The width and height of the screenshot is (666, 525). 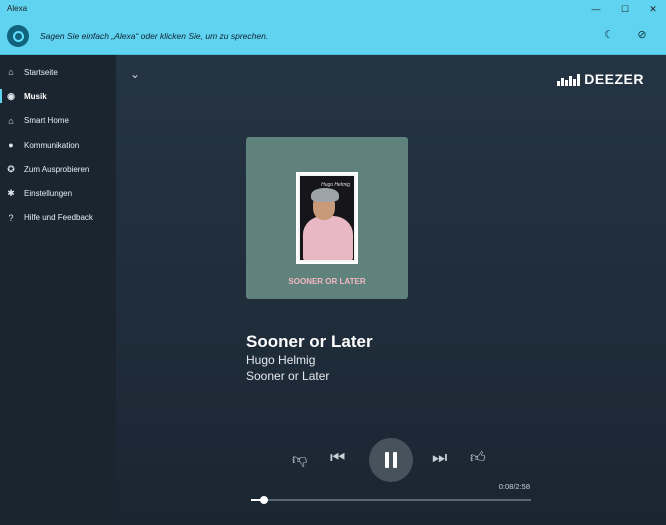 I want to click on close-button: ✕, so click(x=653, y=9).